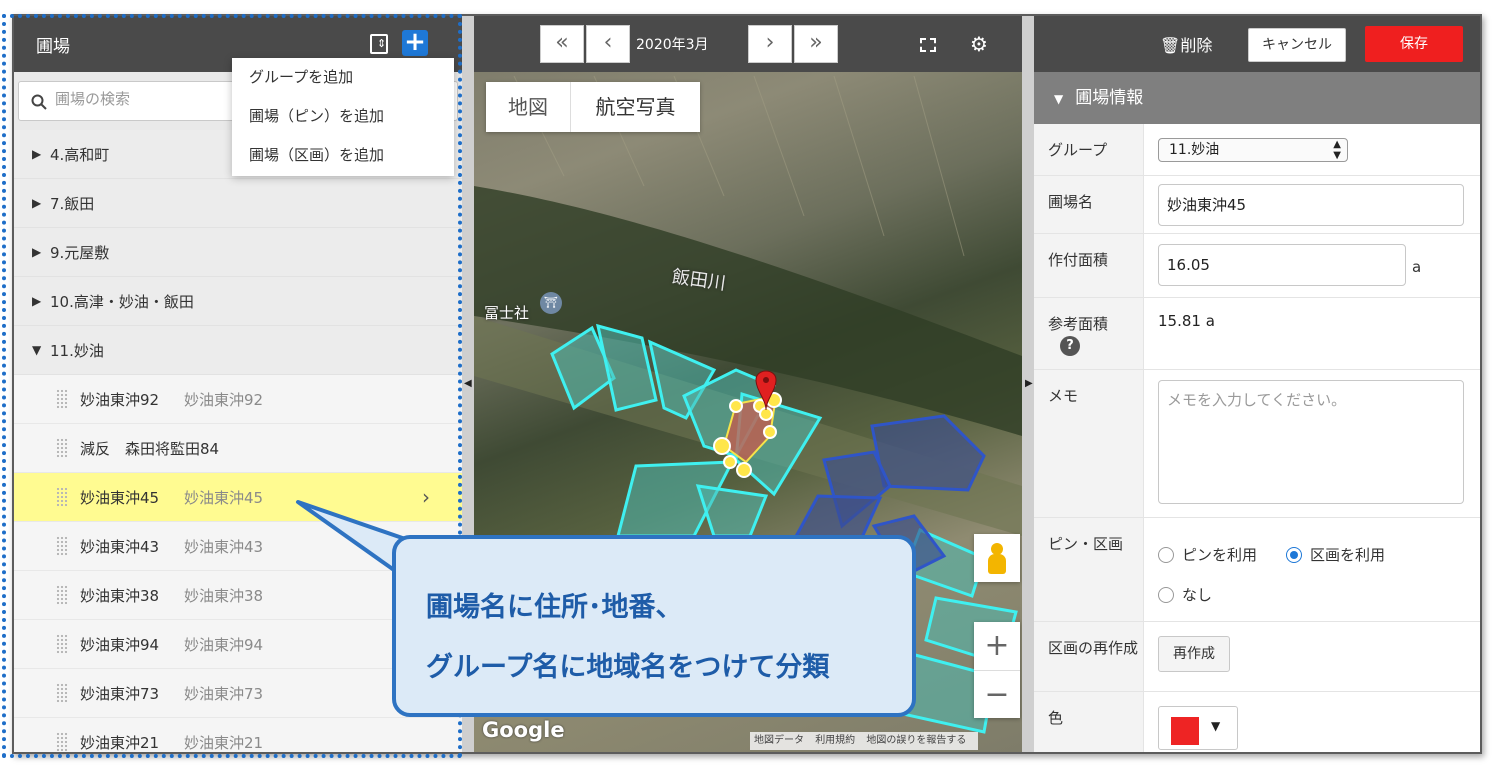 The width and height of the screenshot is (1500, 773). I want to click on expand-right-icon: ▶, so click(1029, 383).